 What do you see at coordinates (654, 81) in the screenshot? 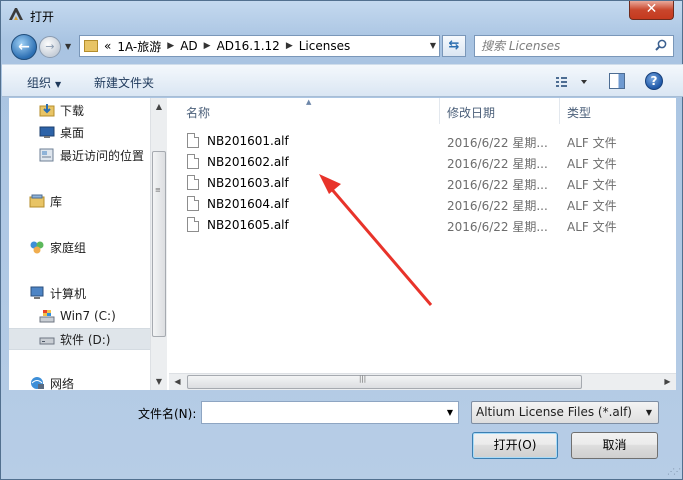
I see `help-button: ?` at bounding box center [654, 81].